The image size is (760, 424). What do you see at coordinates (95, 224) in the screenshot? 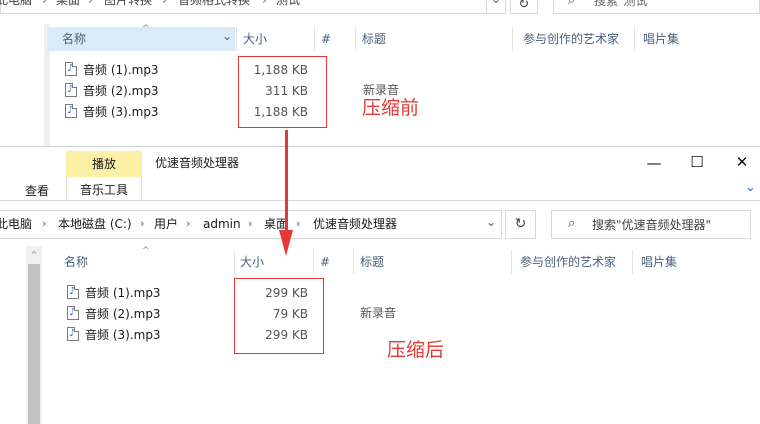
I see `breadcrumb-item: 本地磁盘 (C:)` at bounding box center [95, 224].